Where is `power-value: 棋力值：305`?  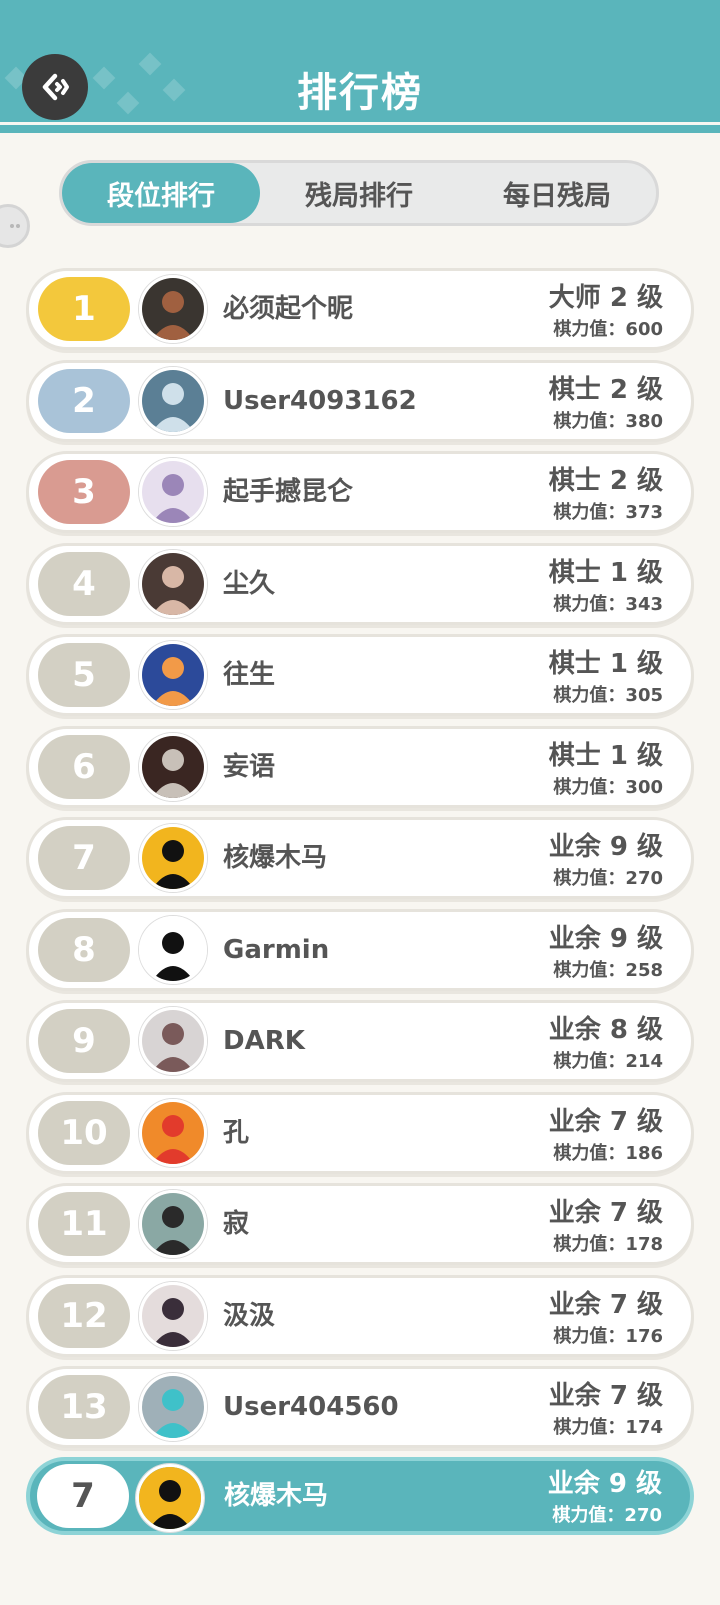 power-value: 棋力值：305 is located at coordinates (608, 695).